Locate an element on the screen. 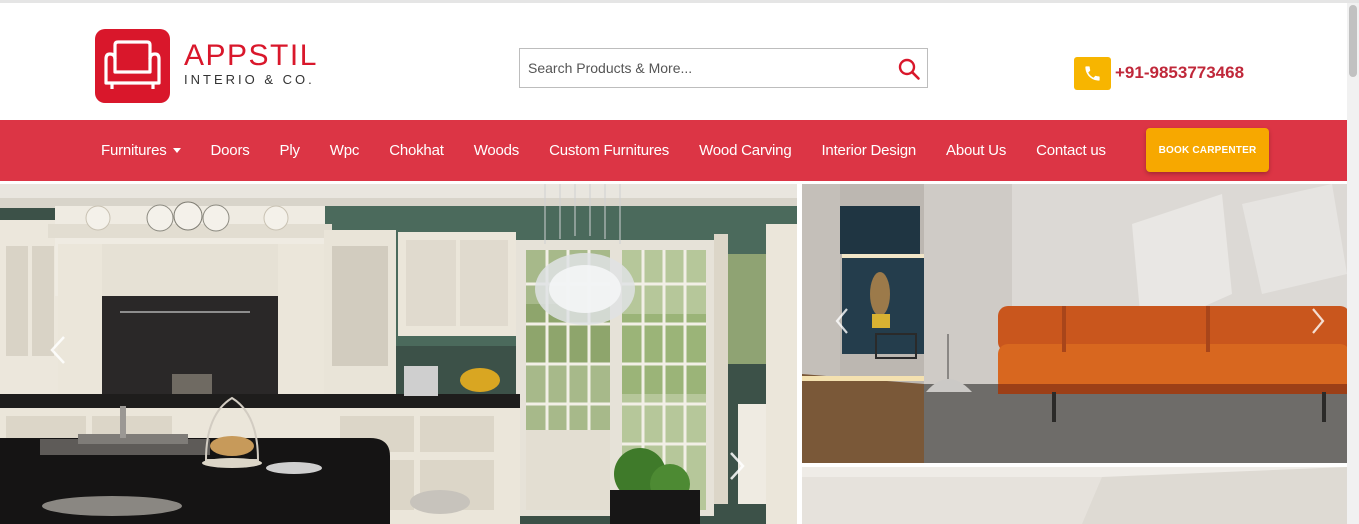 Image resolution: width=1359 pixels, height=524 pixels. nav-item-wpc: Wpc is located at coordinates (345, 150).